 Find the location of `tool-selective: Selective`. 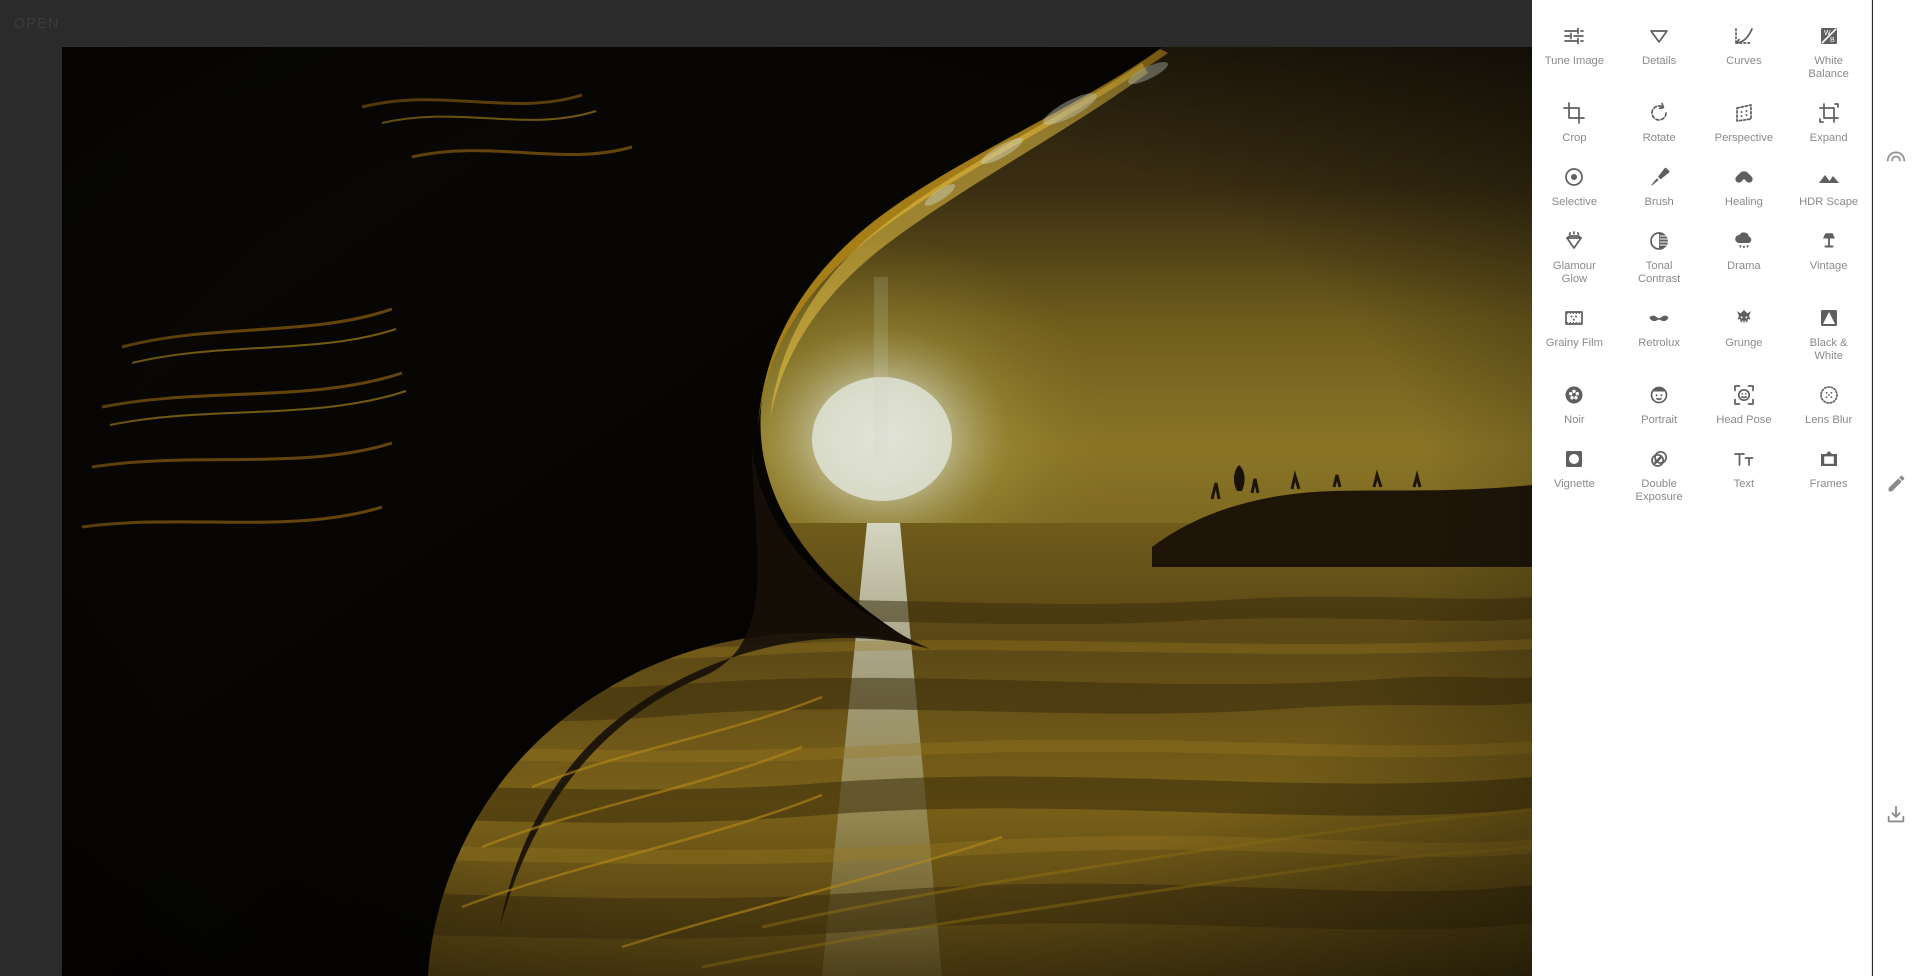

tool-selective: Selective is located at coordinates (1574, 187).